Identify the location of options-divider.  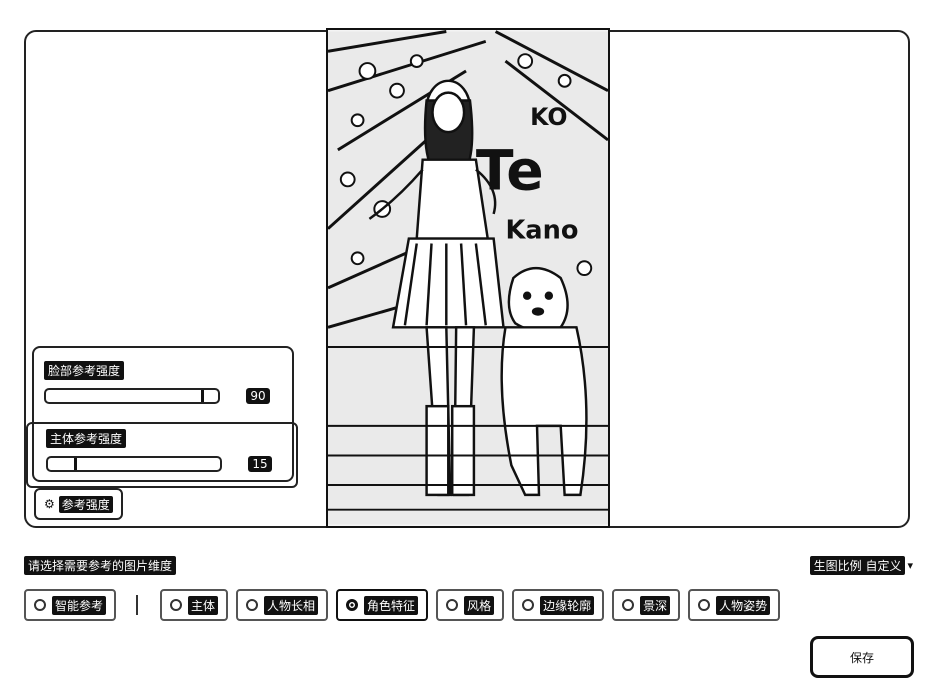
(137, 605).